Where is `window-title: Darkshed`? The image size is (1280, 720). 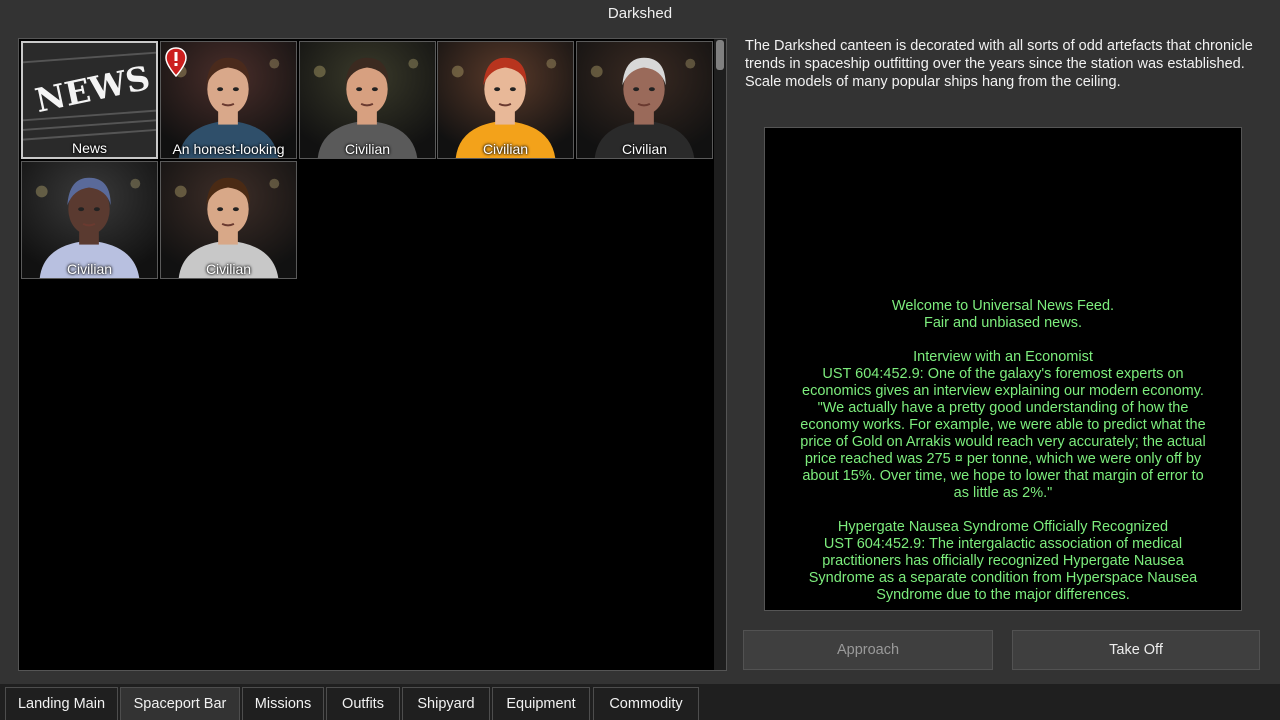 window-title: Darkshed is located at coordinates (640, 13).